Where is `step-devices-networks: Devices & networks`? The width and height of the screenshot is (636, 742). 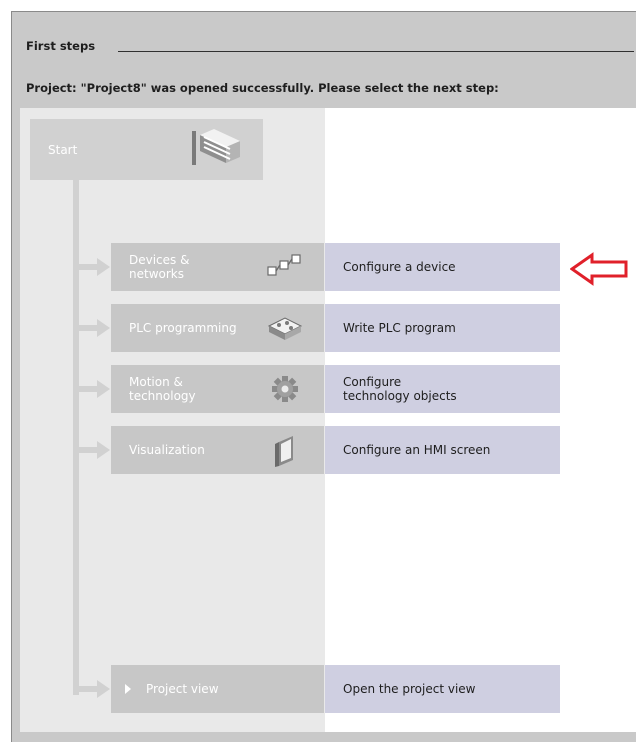 step-devices-networks: Devices & networks is located at coordinates (217, 267).